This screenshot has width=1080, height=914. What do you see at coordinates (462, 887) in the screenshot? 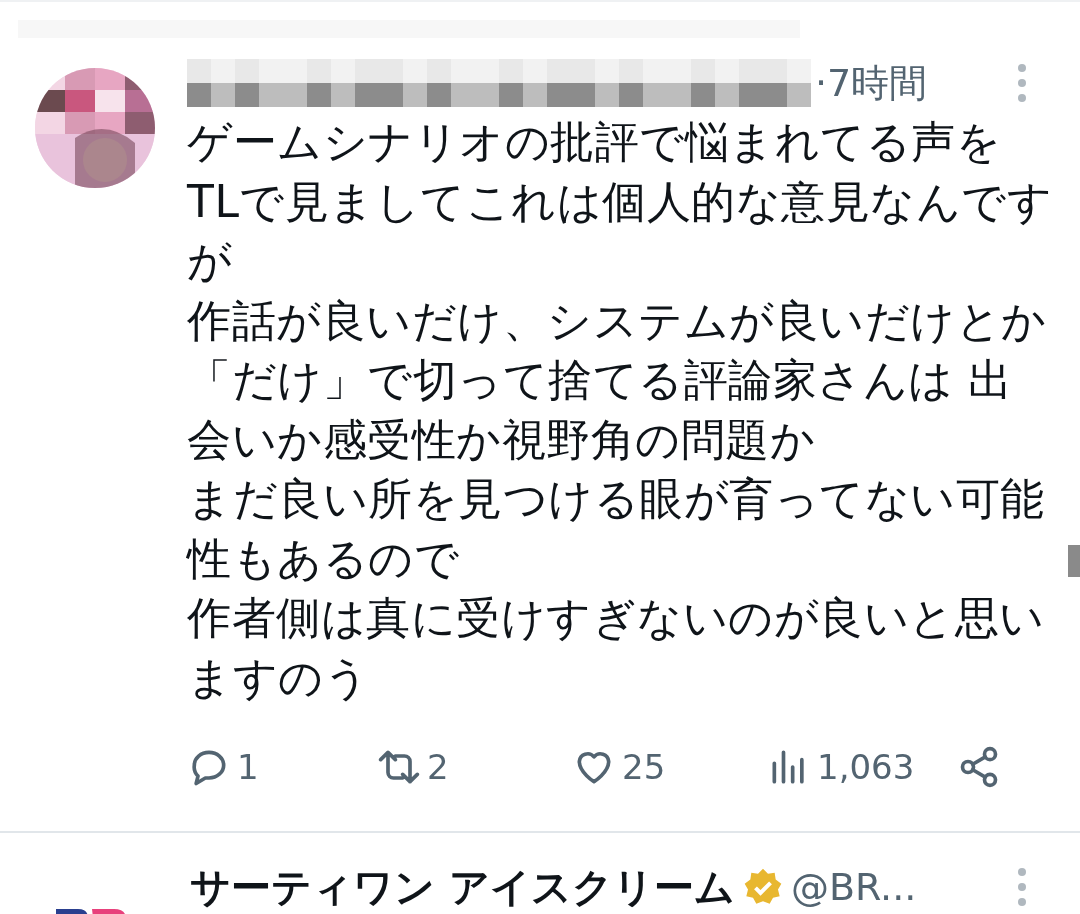
I see `account-name: サーティワン アイスクリーム` at bounding box center [462, 887].